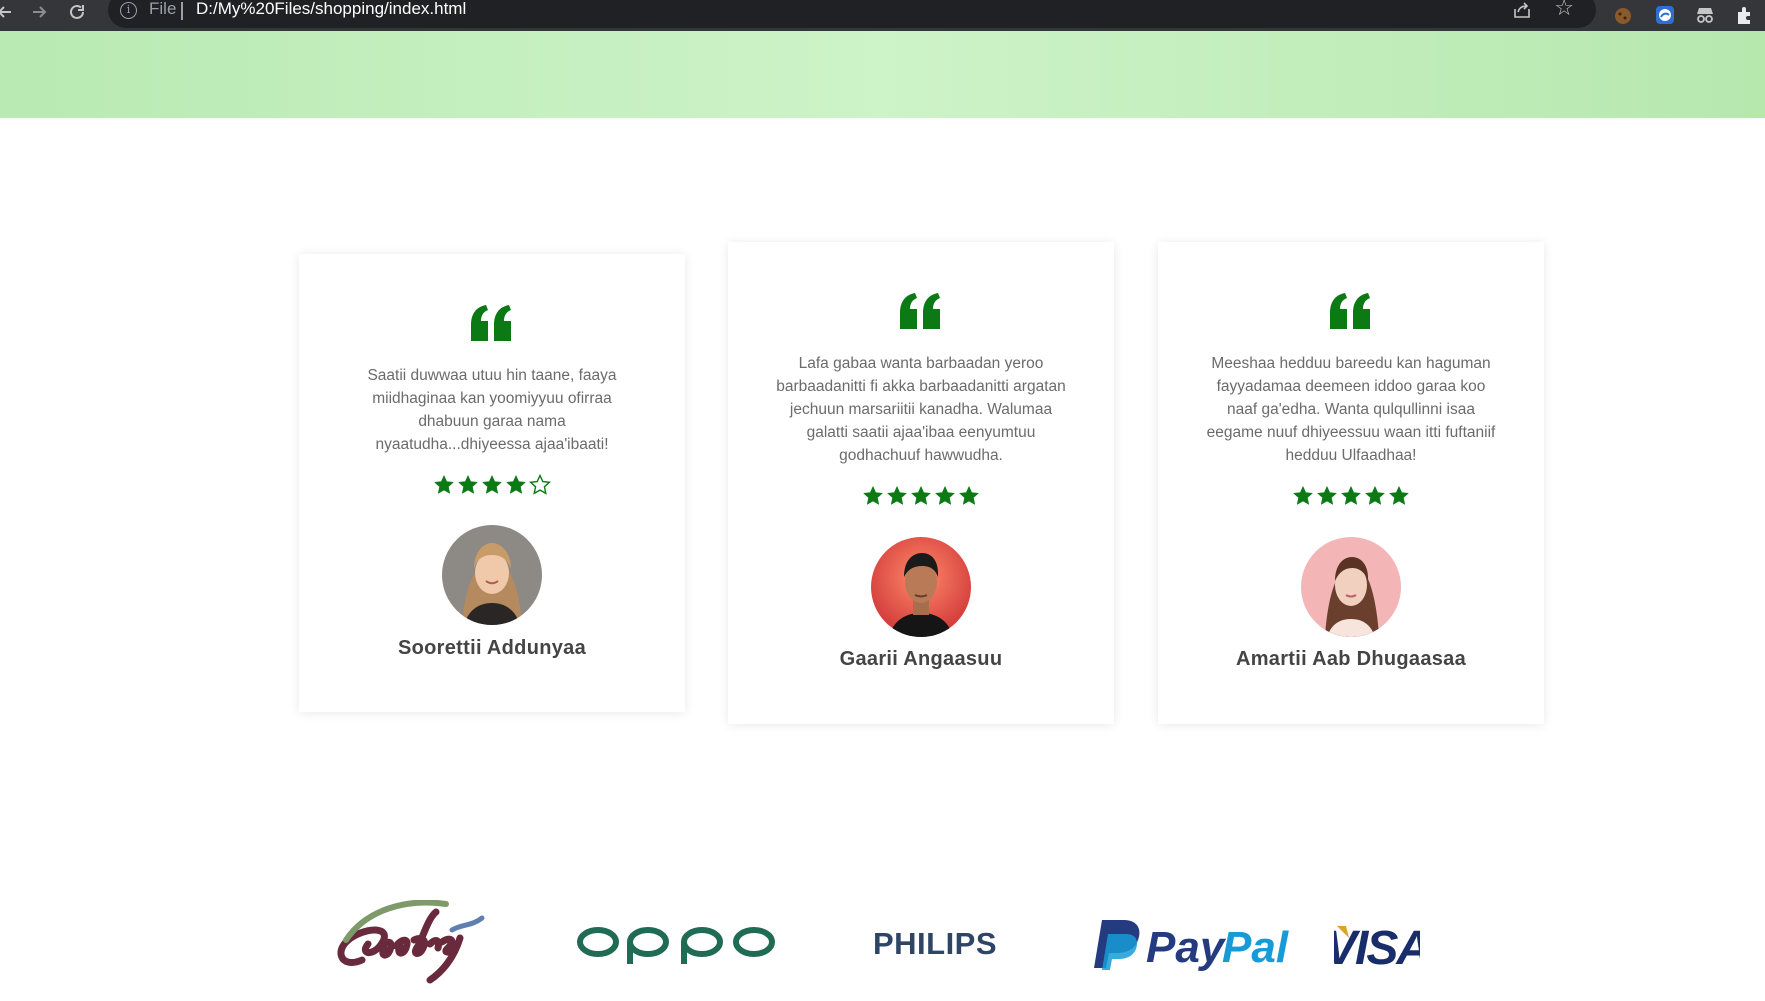 This screenshot has width=1765, height=1001. What do you see at coordinates (331, 9) in the screenshot?
I see `url-text: D:/My%20Files/shopping/index.html` at bounding box center [331, 9].